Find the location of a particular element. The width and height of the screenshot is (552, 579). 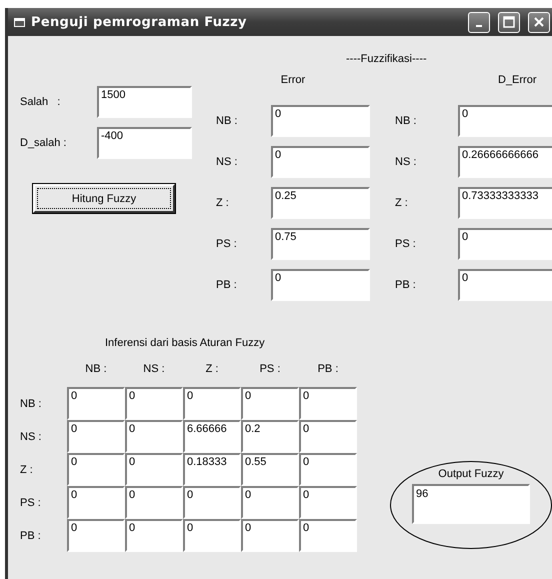

section-title: ----Fuzzifikasi---- is located at coordinates (386, 59).